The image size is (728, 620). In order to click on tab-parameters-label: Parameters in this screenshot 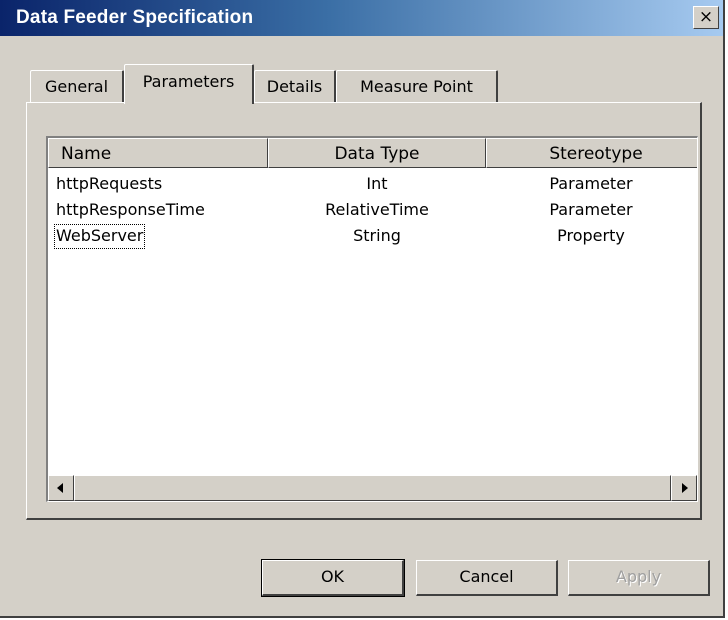, I will do `click(188, 81)`.